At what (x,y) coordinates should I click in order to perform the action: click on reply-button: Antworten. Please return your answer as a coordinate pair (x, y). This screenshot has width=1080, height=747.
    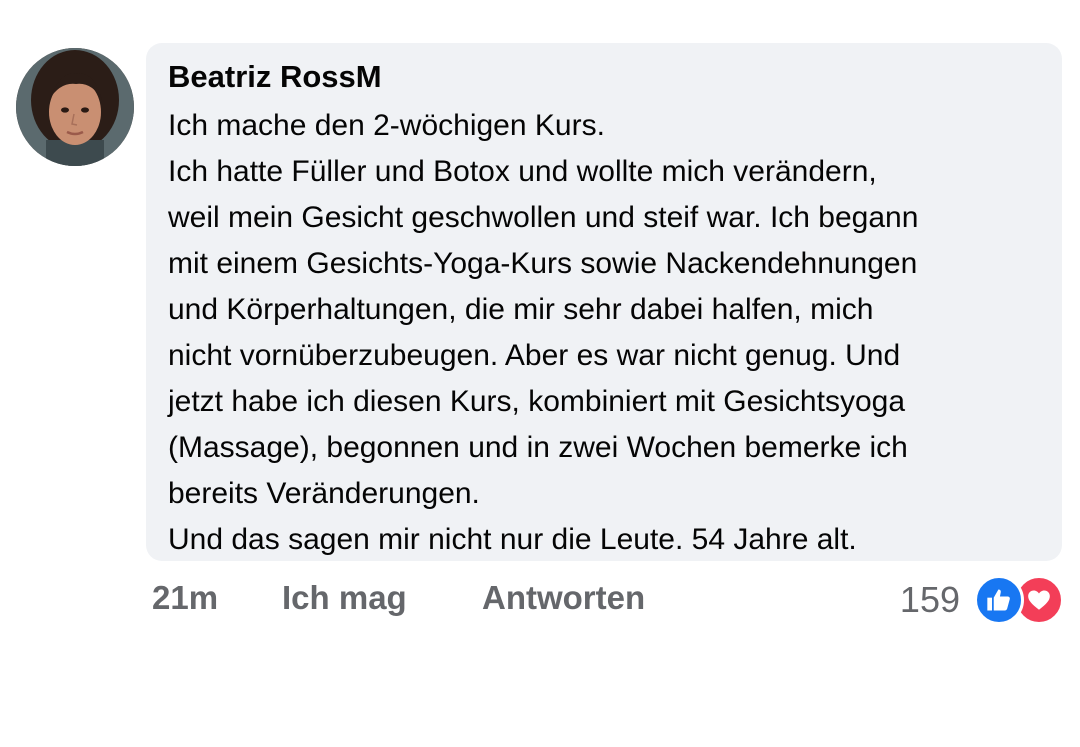
    Looking at the image, I should click on (563, 598).